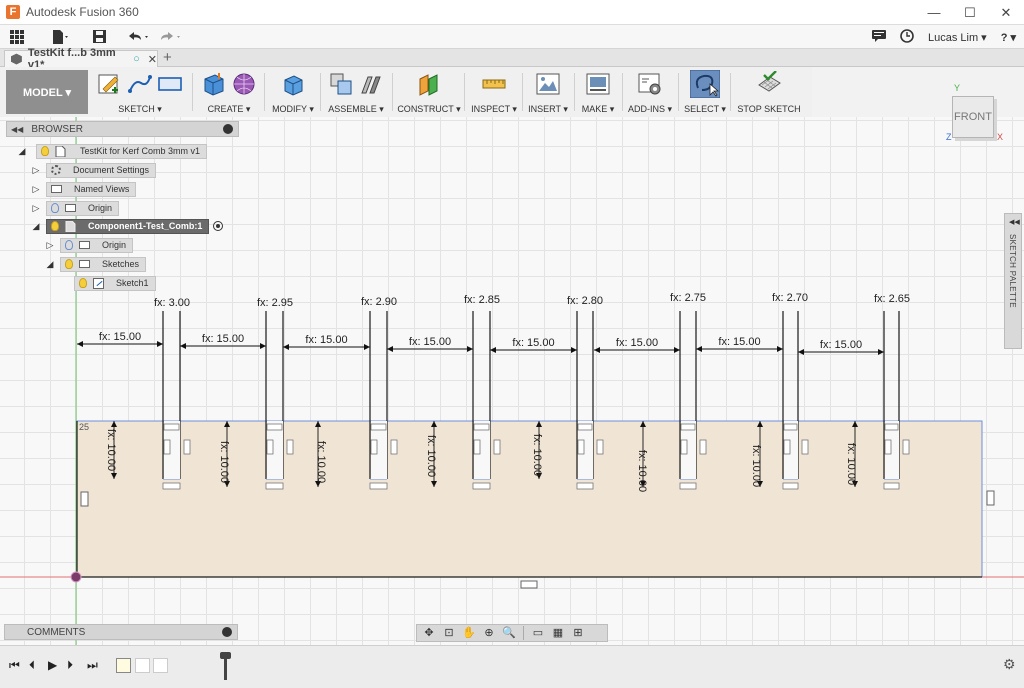 The image size is (1024, 688). What do you see at coordinates (705, 92) in the screenshot?
I see `ribbon-group-select: SELECT ▾` at bounding box center [705, 92].